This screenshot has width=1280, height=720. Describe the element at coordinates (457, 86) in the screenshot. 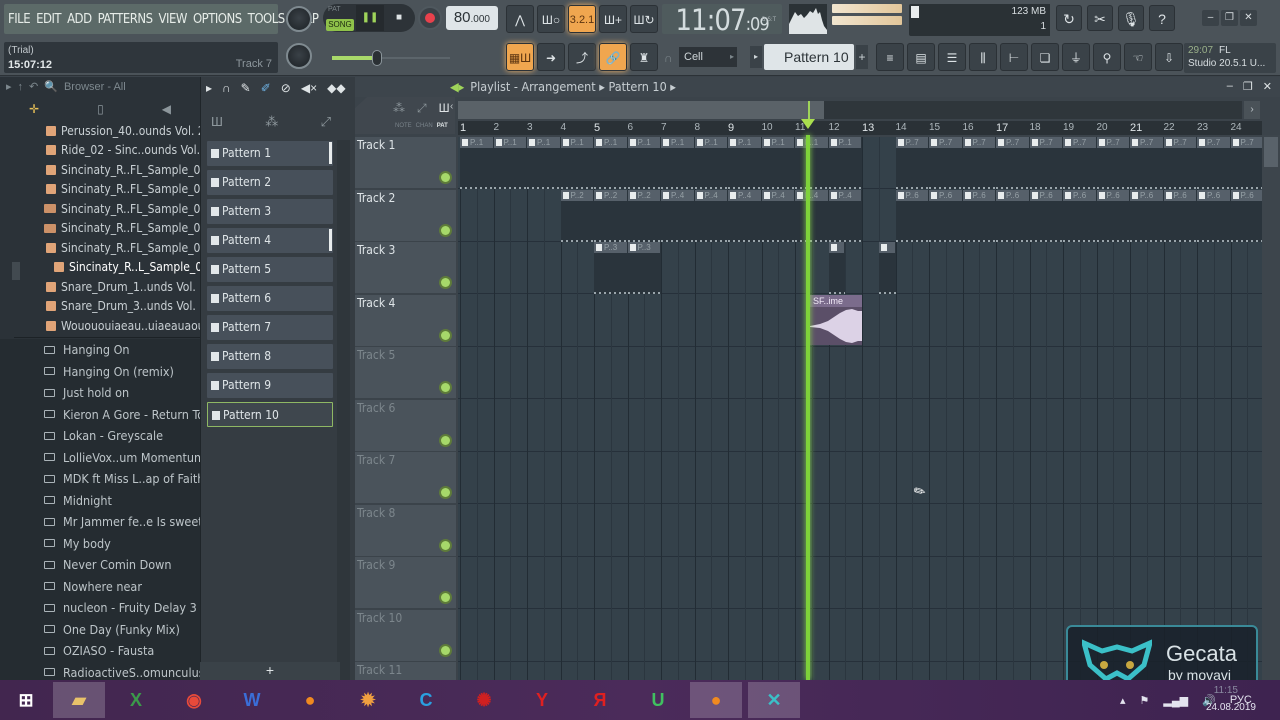

I see `speaker-icon: ◀▸` at that location.